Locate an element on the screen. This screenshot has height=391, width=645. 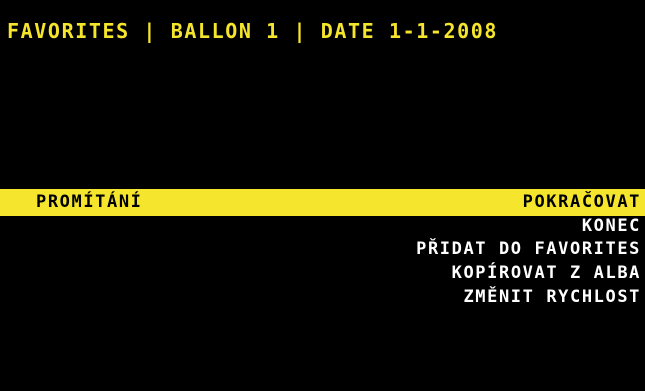
section-label: PROMÍTÁNÍ is located at coordinates (89, 202).